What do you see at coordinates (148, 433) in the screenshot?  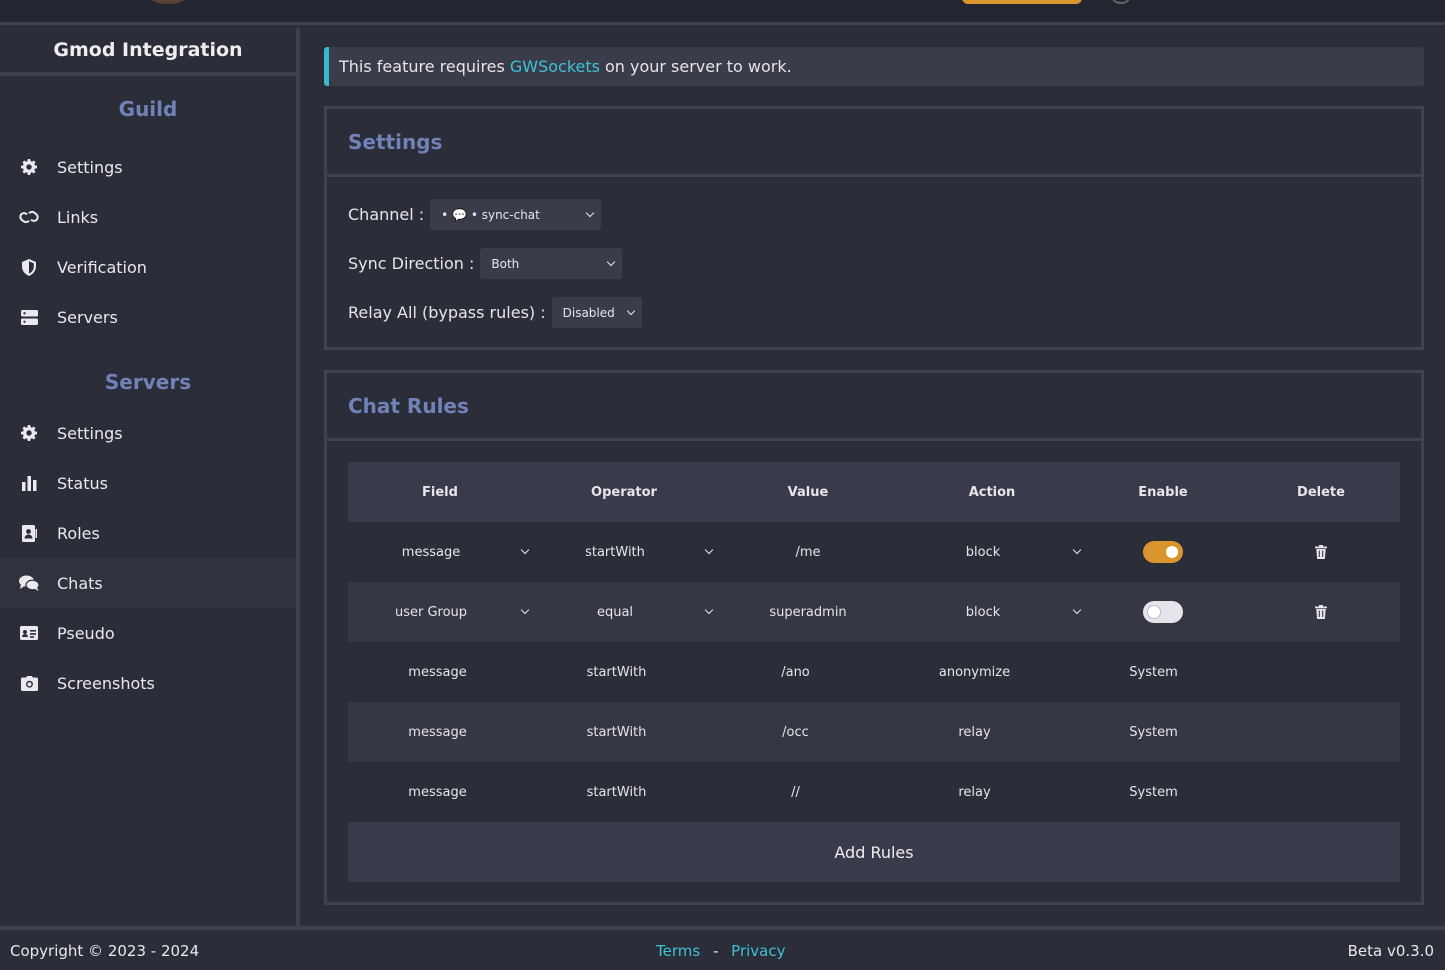 I see `sidebar-item-server-settings: Settings` at bounding box center [148, 433].